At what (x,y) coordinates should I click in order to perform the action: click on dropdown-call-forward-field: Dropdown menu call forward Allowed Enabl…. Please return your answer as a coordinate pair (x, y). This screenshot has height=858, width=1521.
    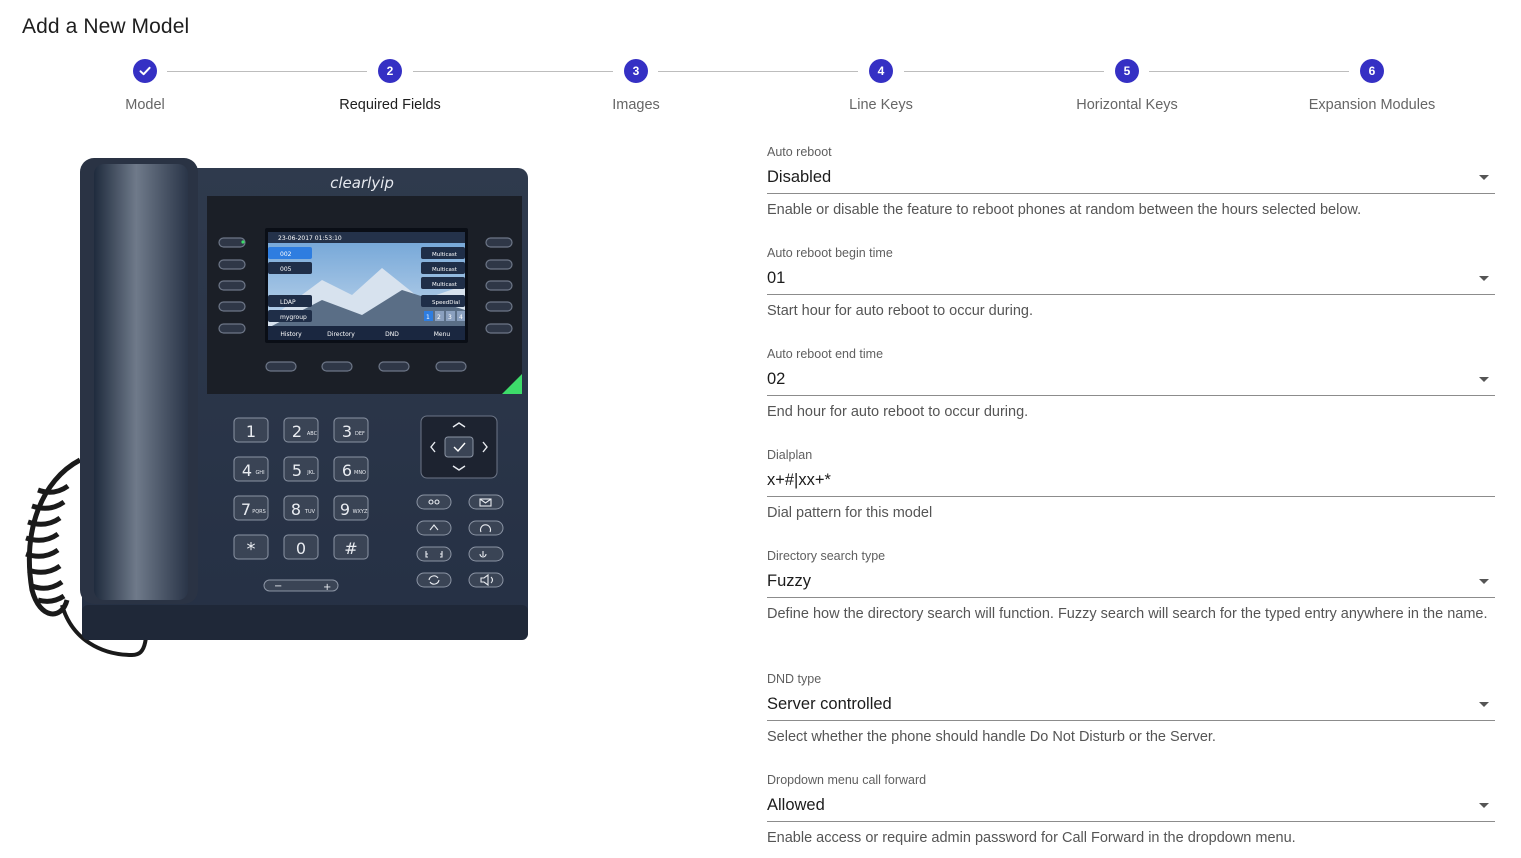
    Looking at the image, I should click on (1131, 813).